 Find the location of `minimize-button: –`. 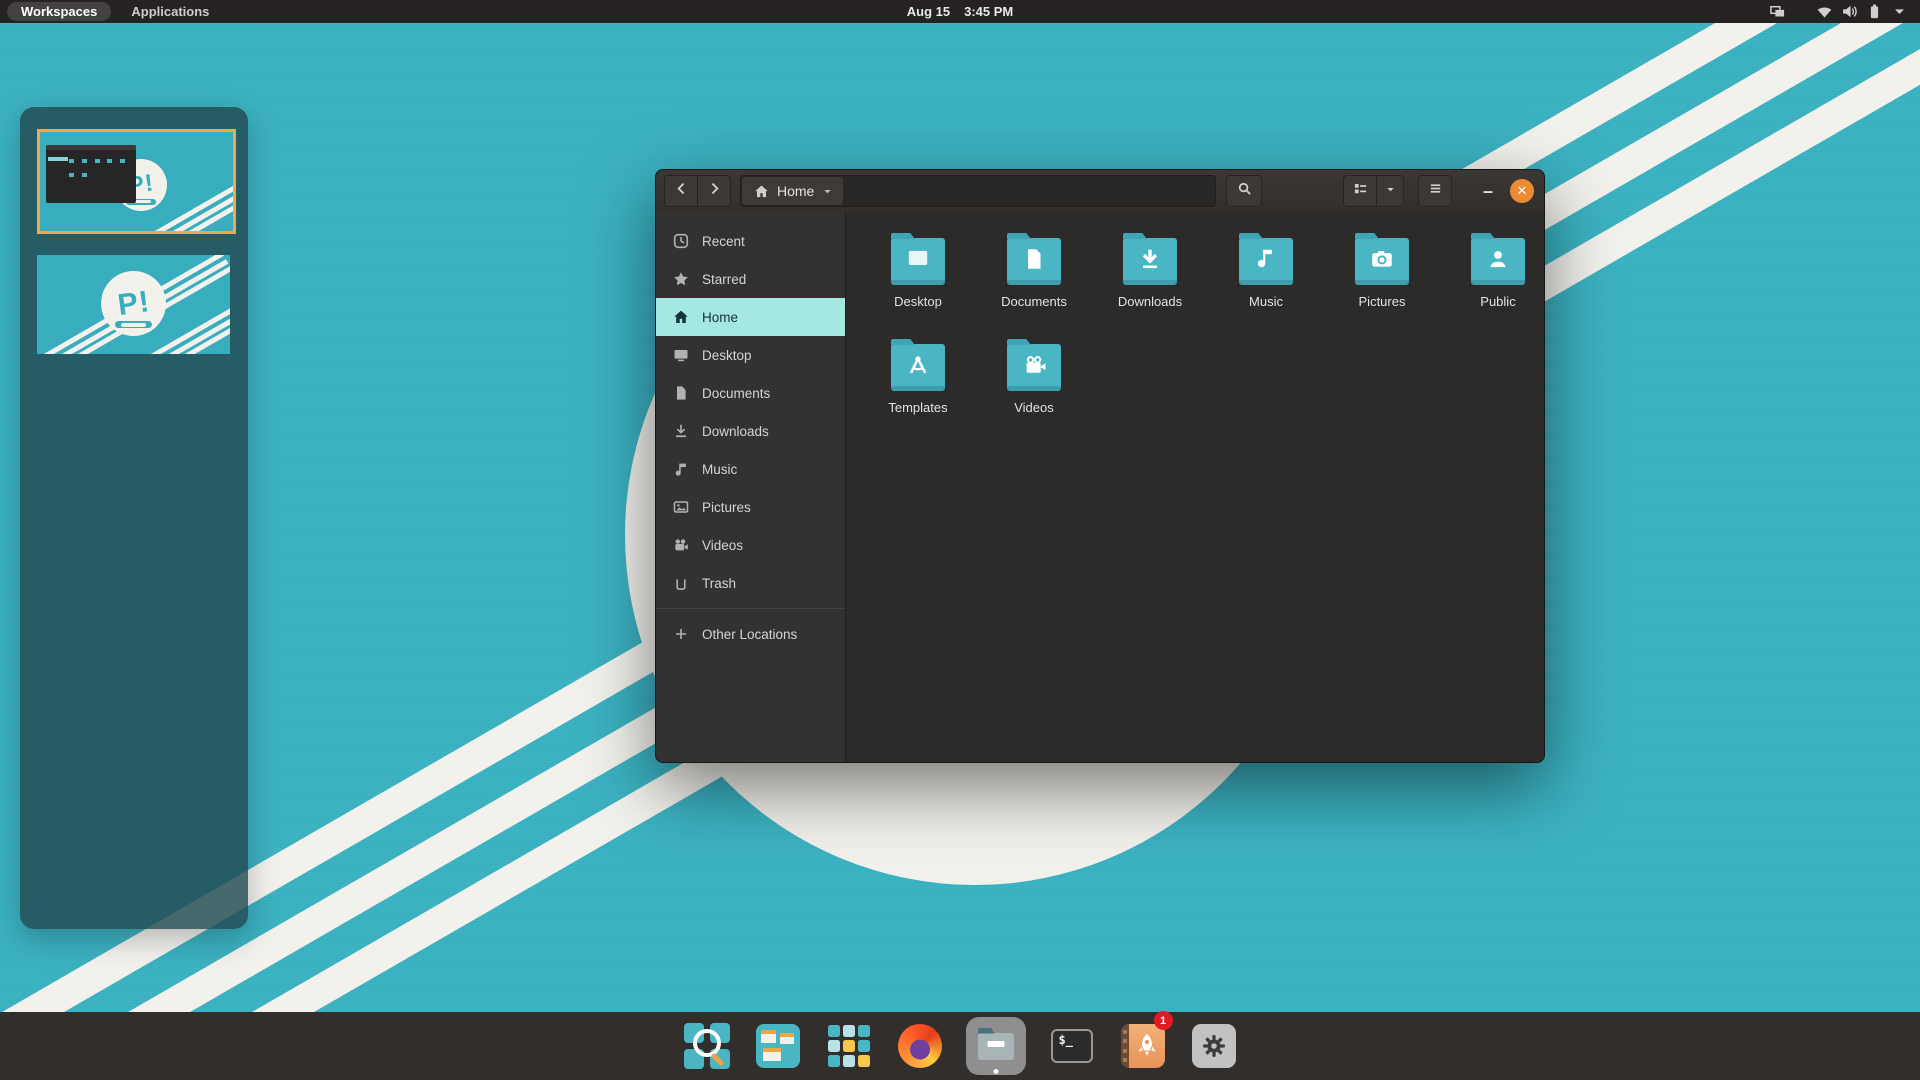

minimize-button: – is located at coordinates (1488, 191).